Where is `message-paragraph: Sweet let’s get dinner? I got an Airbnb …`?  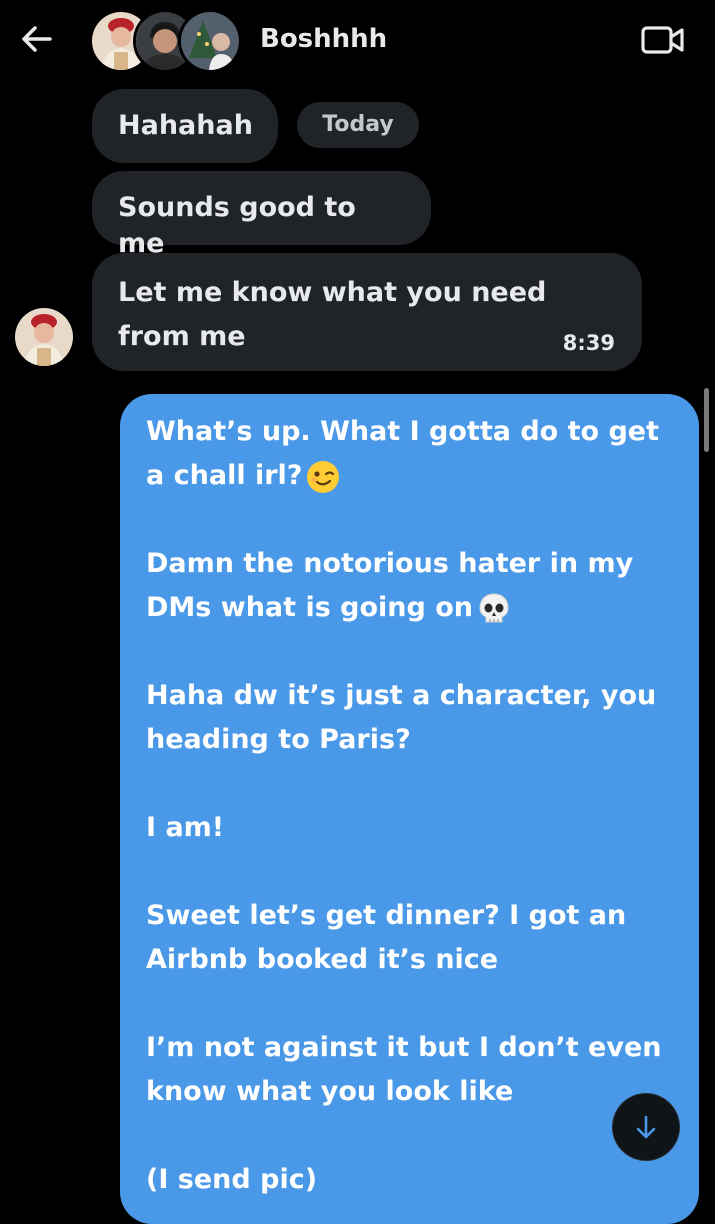
message-paragraph: Sweet let’s get dinner? I got an Airbnb … is located at coordinates (391, 937).